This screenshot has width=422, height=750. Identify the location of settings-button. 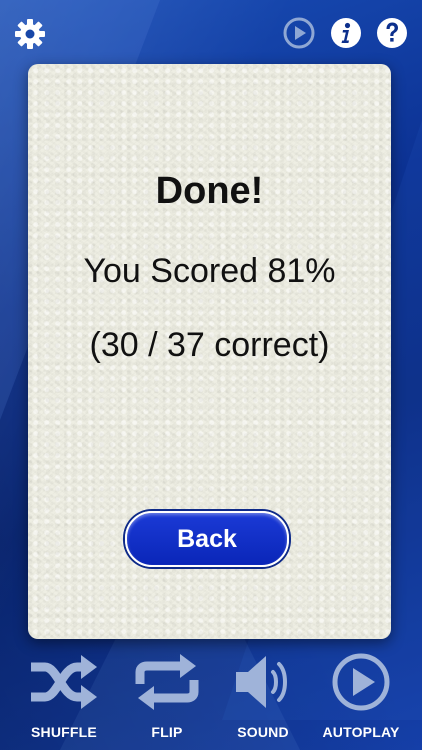
(30, 34).